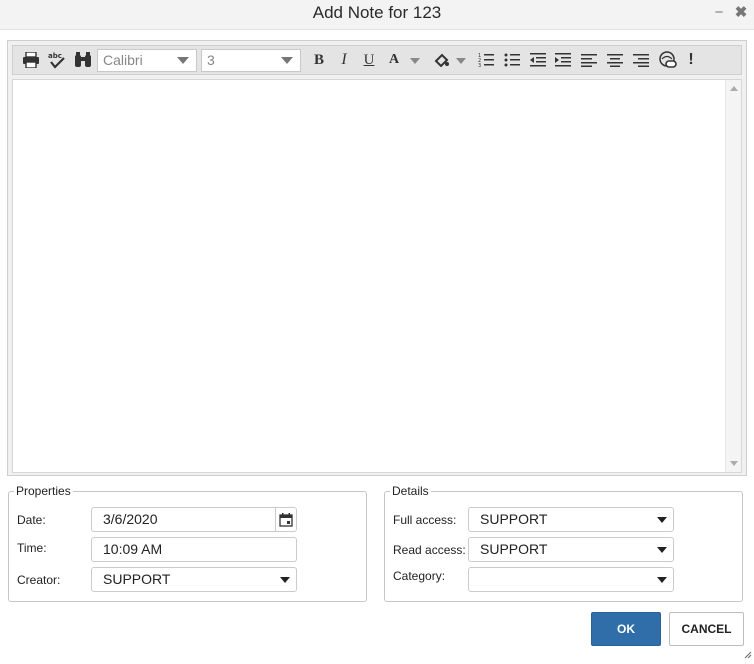 Image resolution: width=754 pixels, height=664 pixels. I want to click on font-family-value: Calibri, so click(123, 60).